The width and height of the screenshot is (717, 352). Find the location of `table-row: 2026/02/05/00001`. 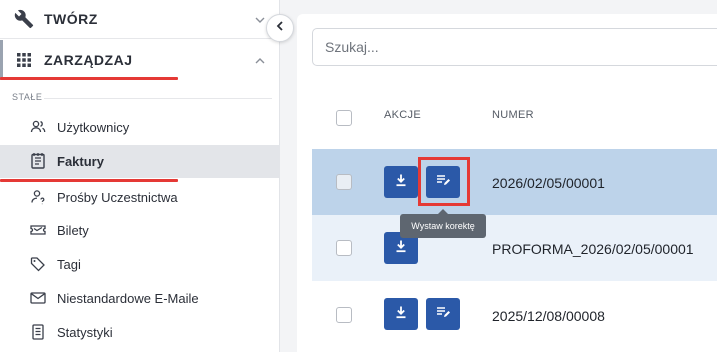

table-row: 2026/02/05/00001 is located at coordinates (514, 182).